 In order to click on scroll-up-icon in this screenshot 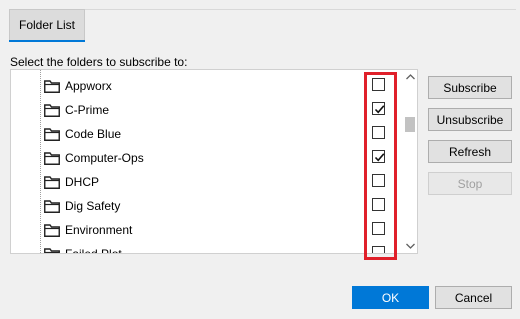, I will do `click(409, 77)`.